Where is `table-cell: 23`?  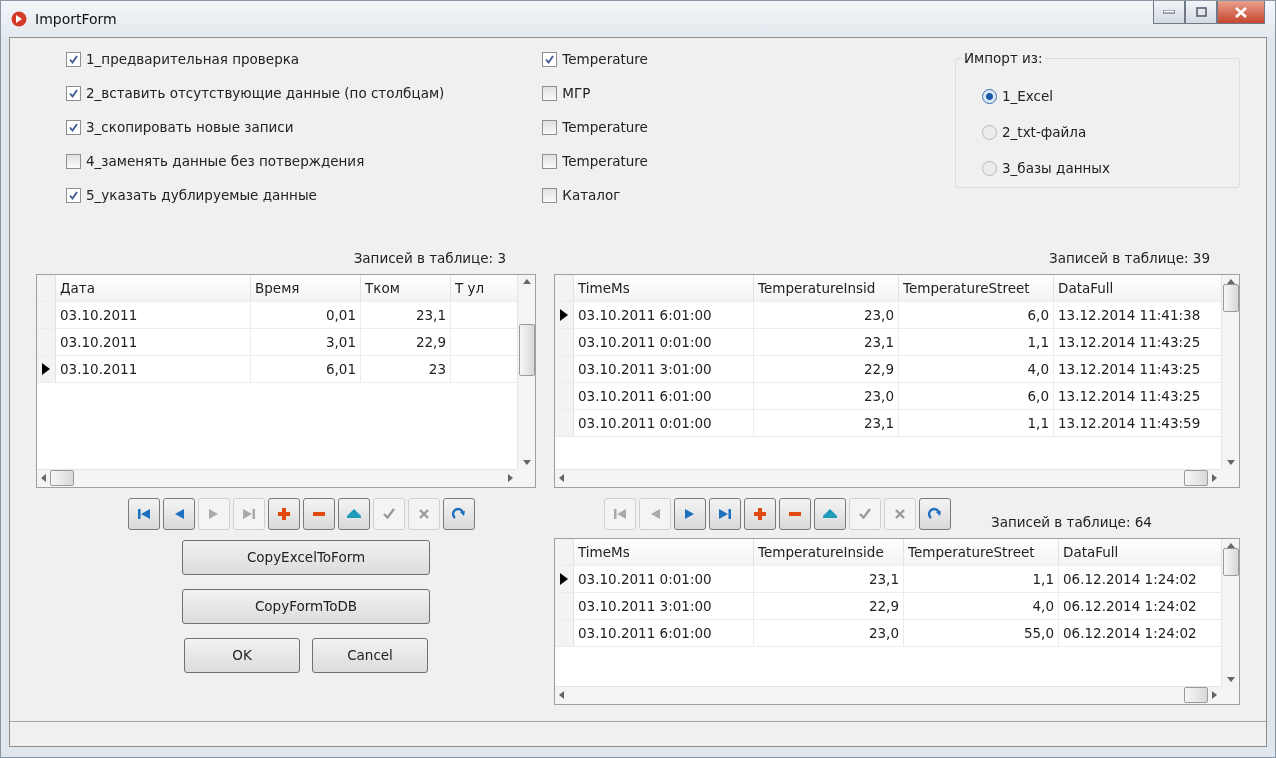
table-cell: 23 is located at coordinates (406, 368).